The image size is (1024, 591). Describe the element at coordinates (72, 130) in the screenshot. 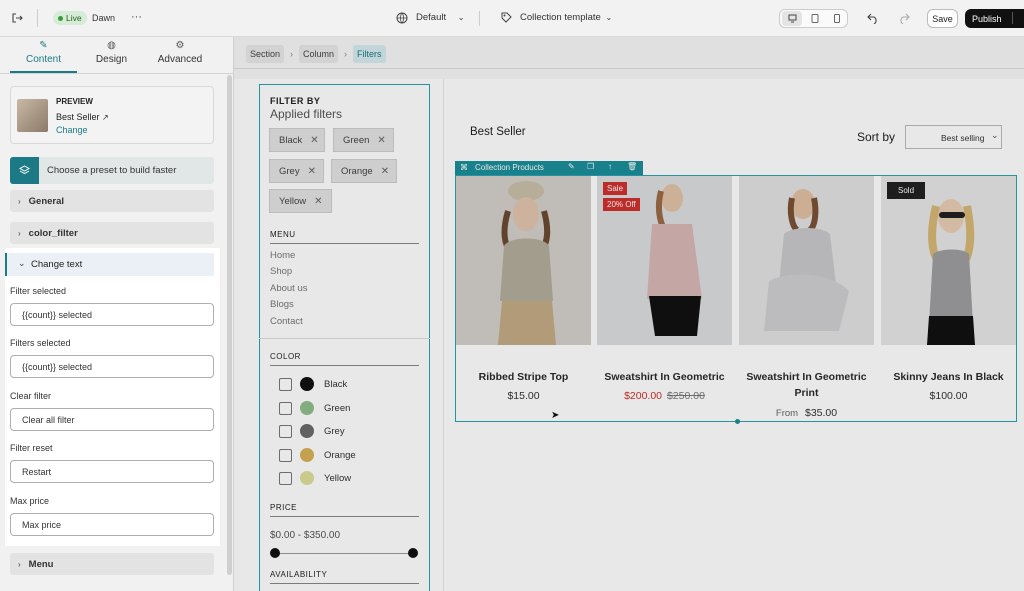

I see `change-link: Change` at that location.